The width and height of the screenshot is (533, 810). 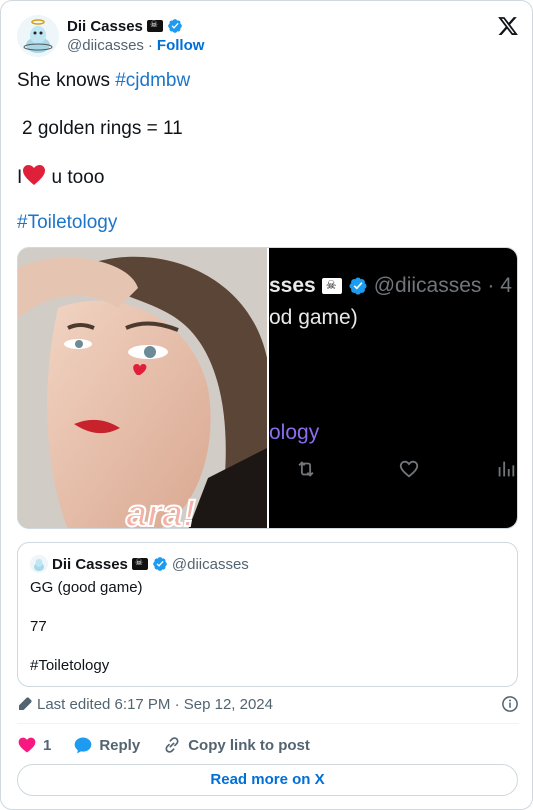 I want to click on link-icon, so click(x=172, y=745).